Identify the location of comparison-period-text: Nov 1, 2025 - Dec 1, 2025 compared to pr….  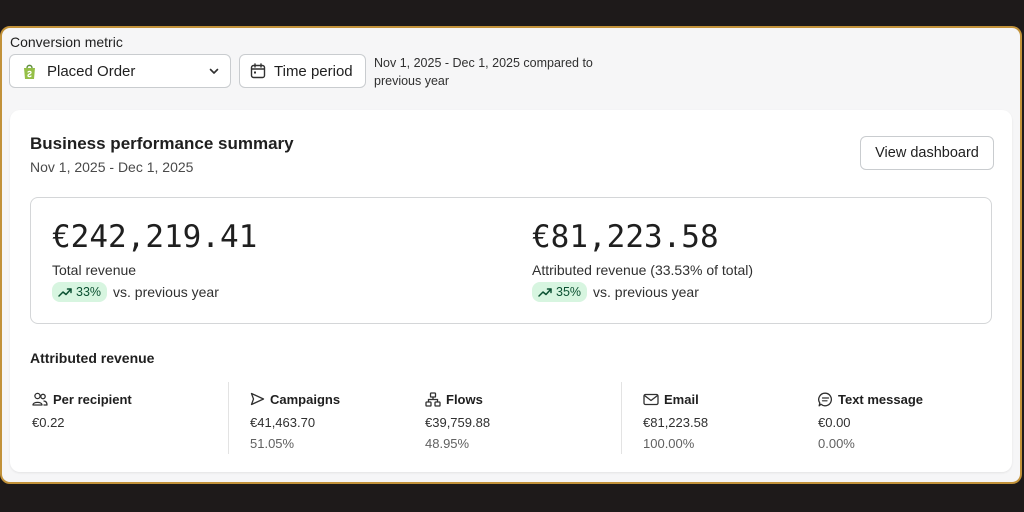
(483, 72).